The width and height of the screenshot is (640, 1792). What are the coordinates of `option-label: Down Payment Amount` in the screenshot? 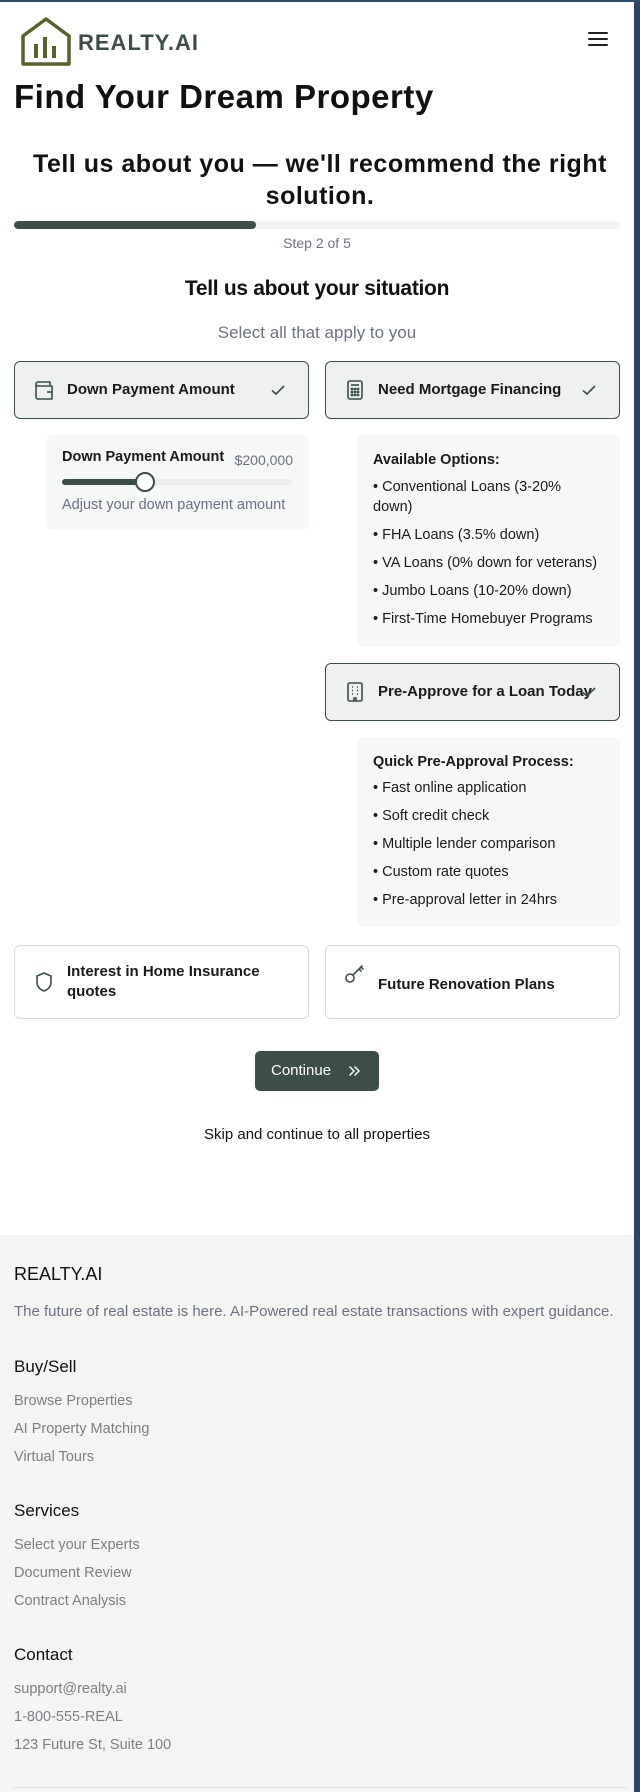 It's located at (151, 389).